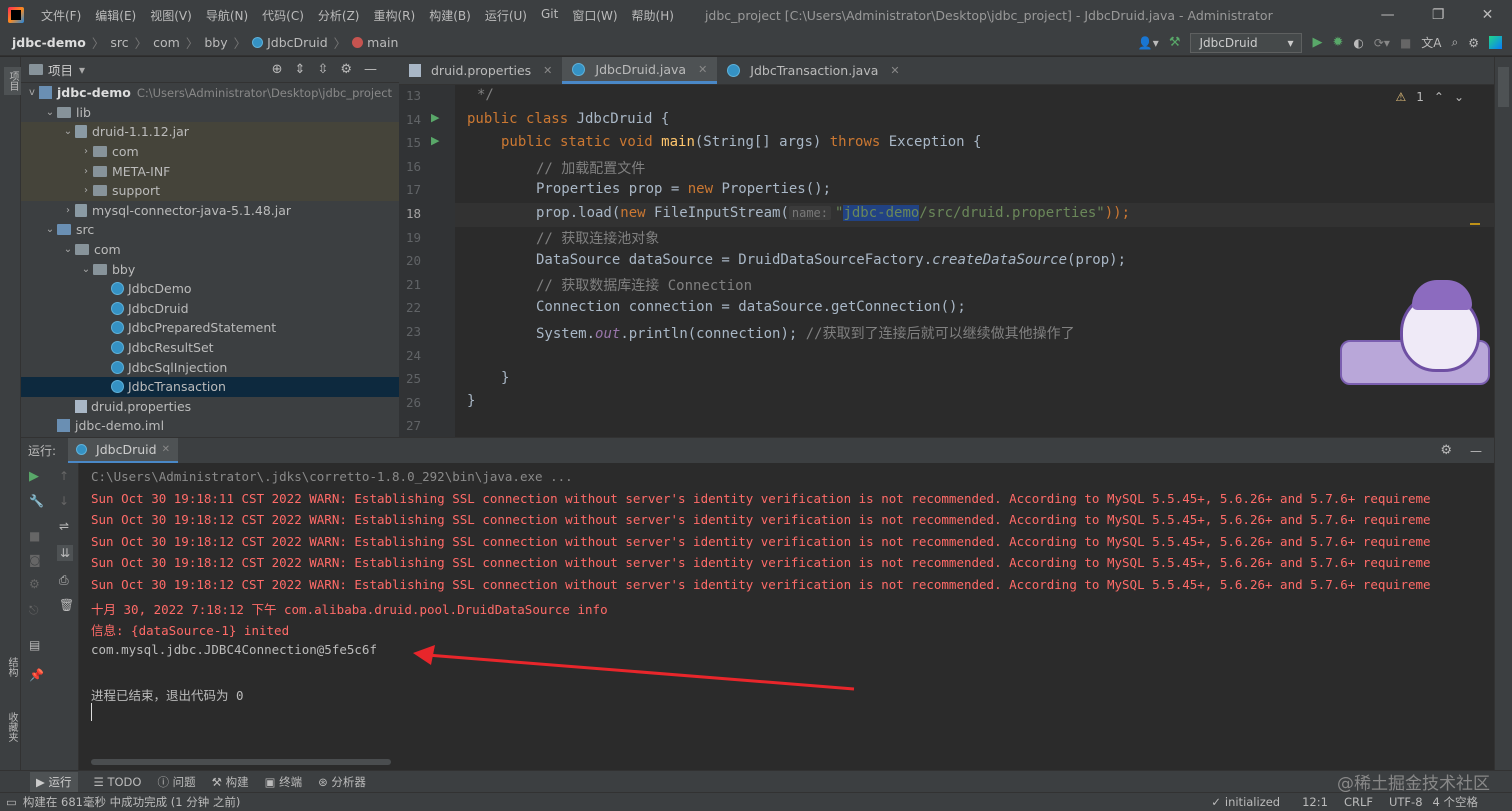 The height and width of the screenshot is (811, 1512). Describe the element at coordinates (64, 501) in the screenshot. I see `down-arrow-icon: ↓` at that location.